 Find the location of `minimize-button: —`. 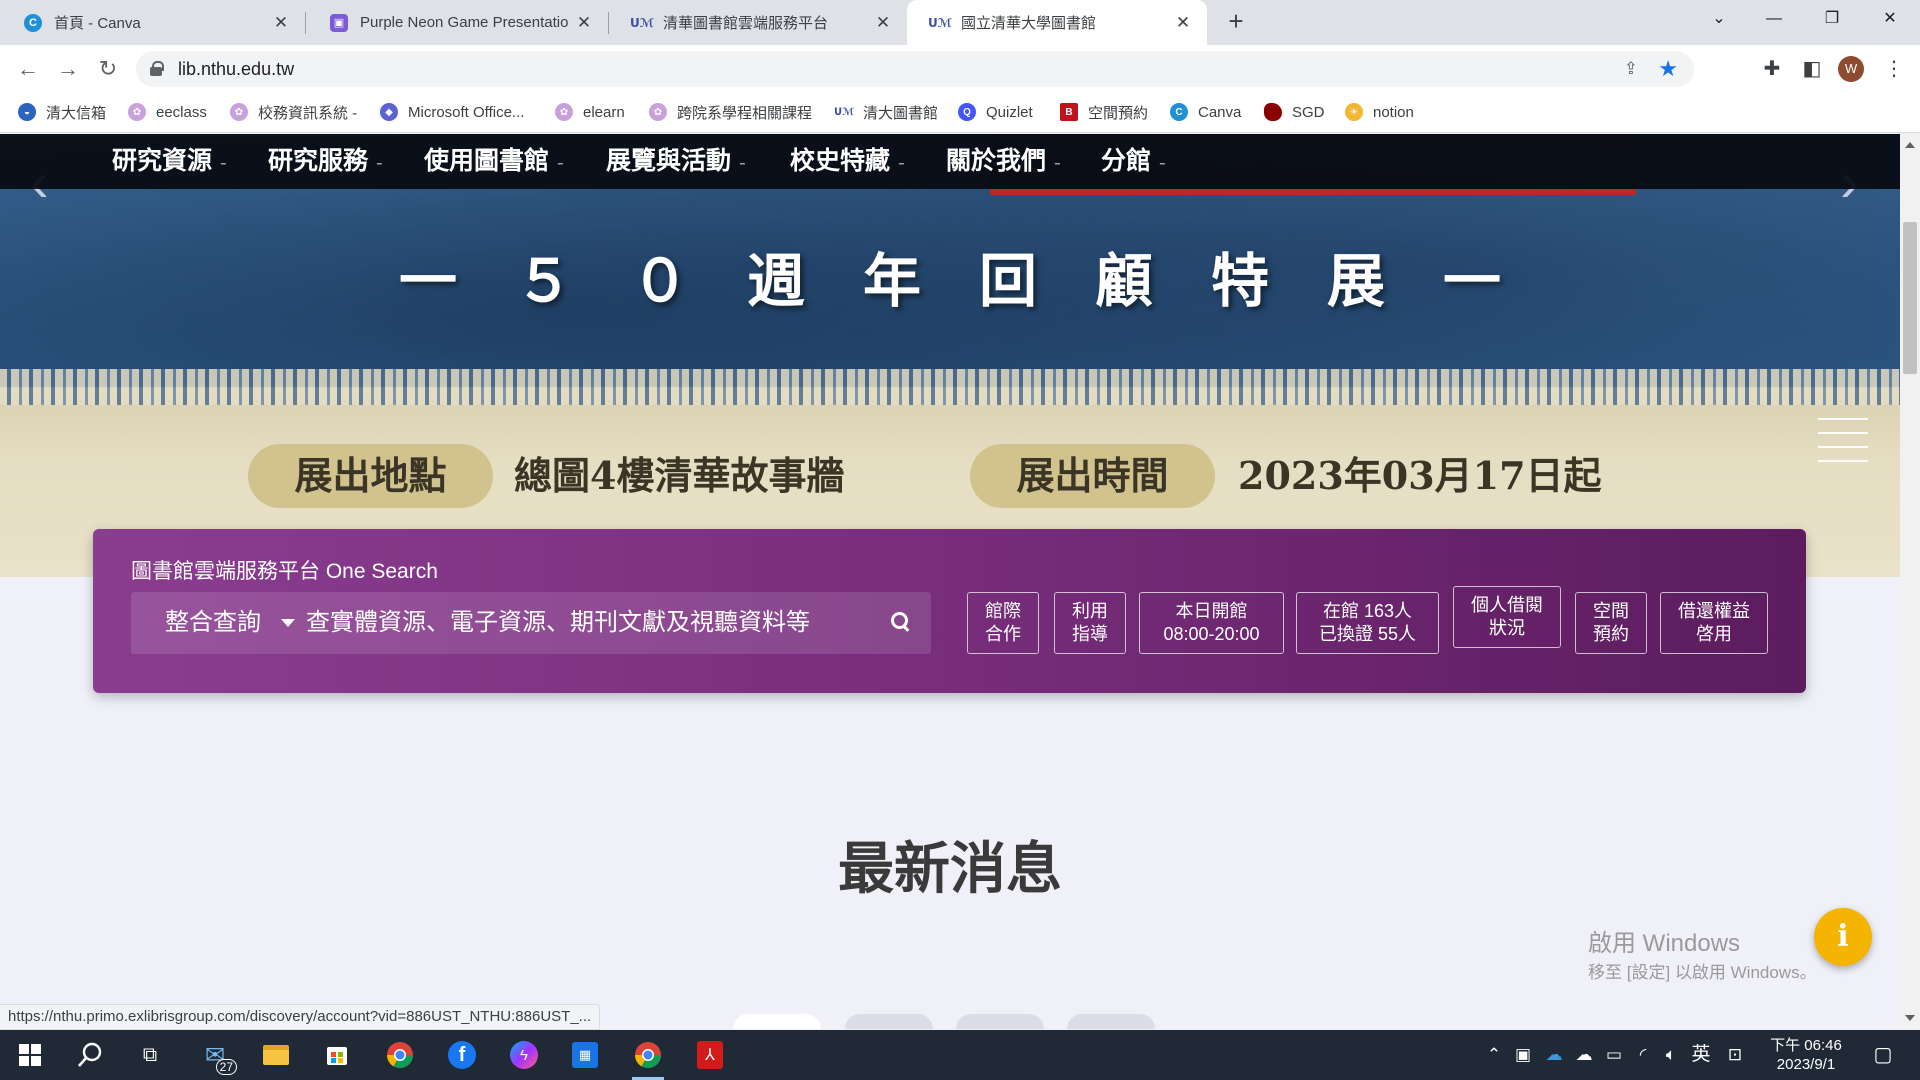

minimize-button: — is located at coordinates (1774, 20).